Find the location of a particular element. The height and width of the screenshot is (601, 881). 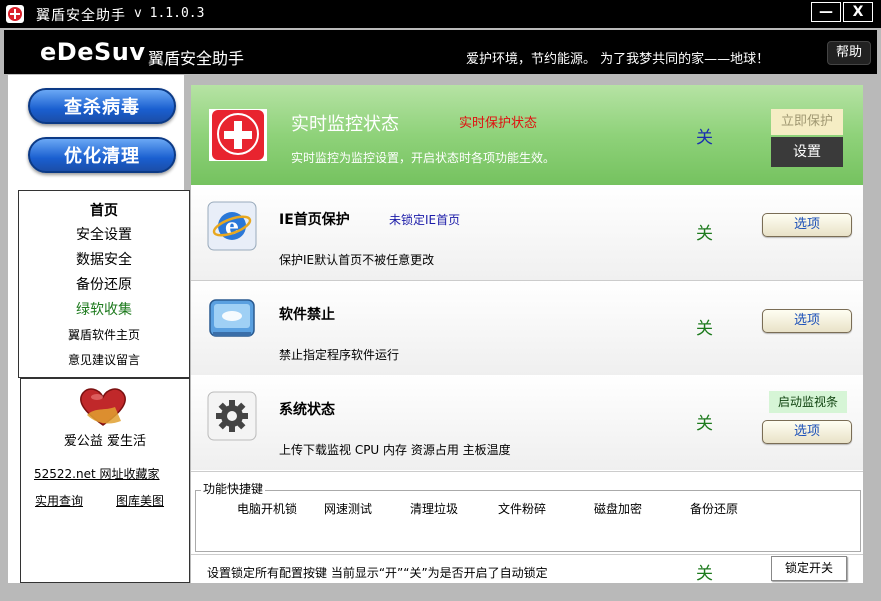

promo-link-query: 实用查询 is located at coordinates (59, 500).